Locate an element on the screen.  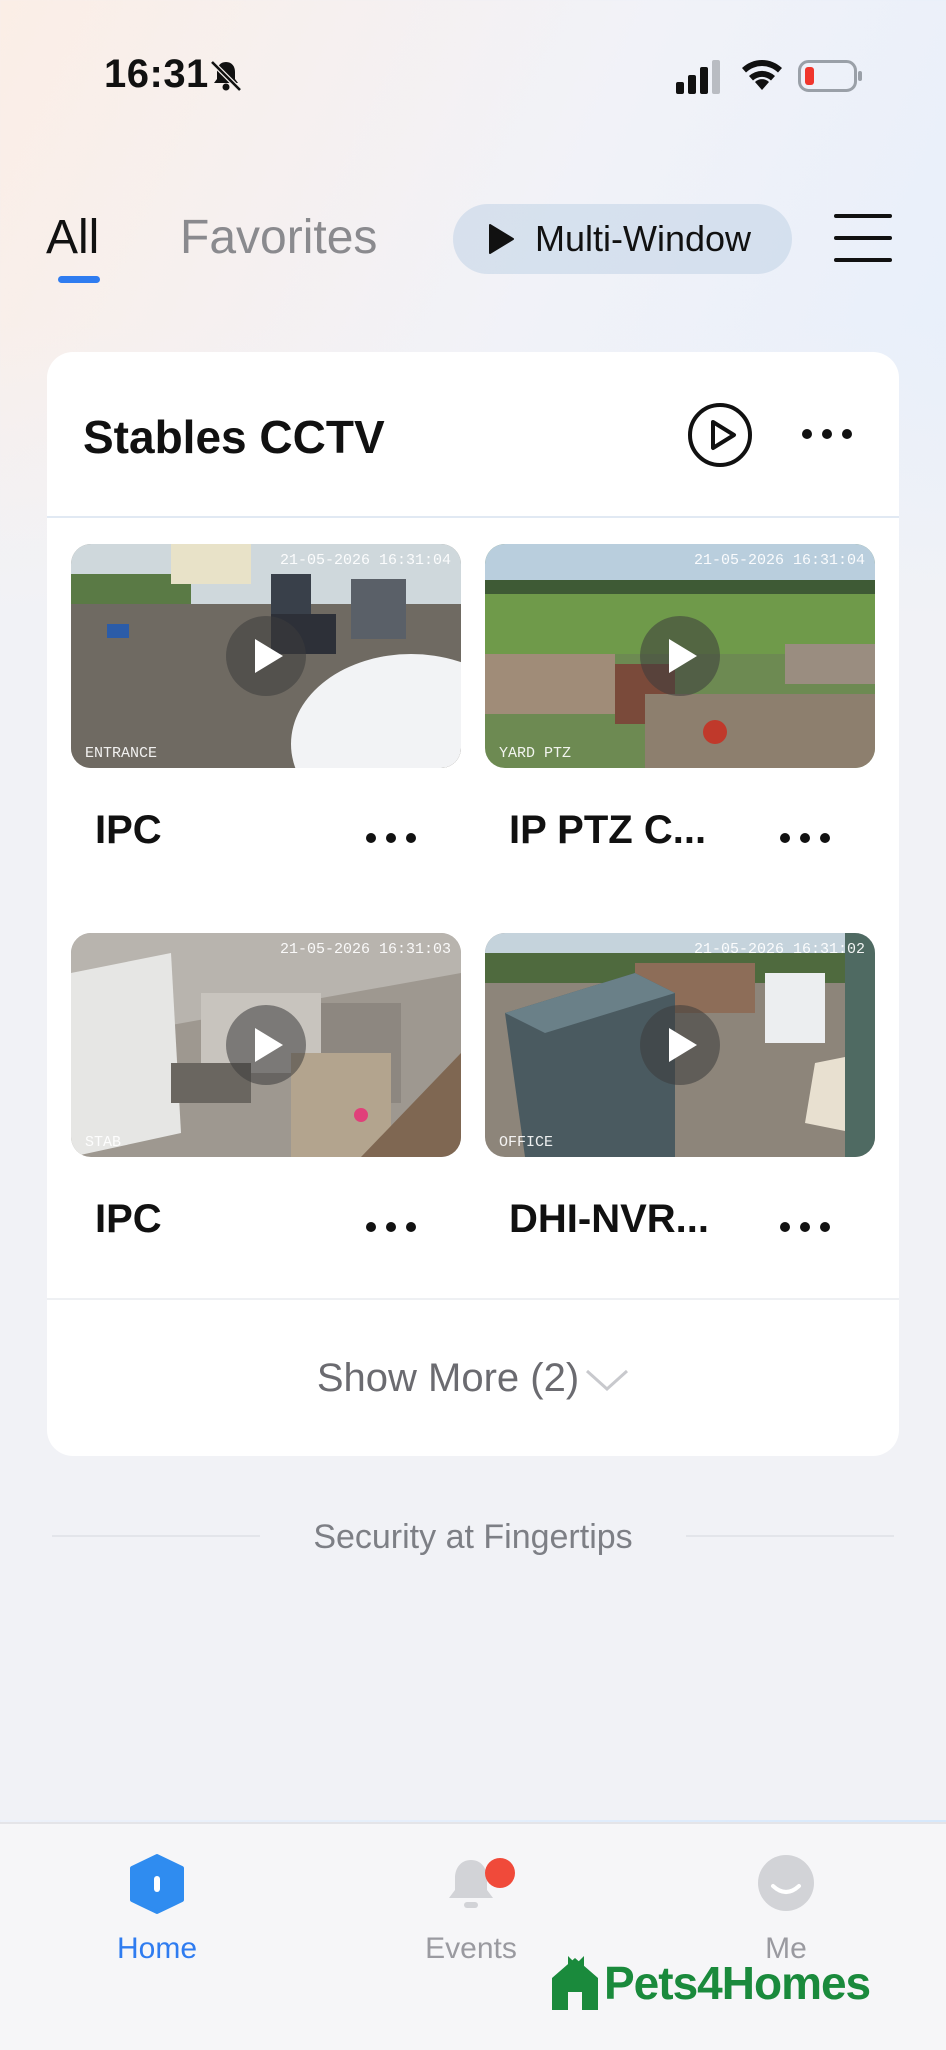
profile-icon is located at coordinates (786, 1883).